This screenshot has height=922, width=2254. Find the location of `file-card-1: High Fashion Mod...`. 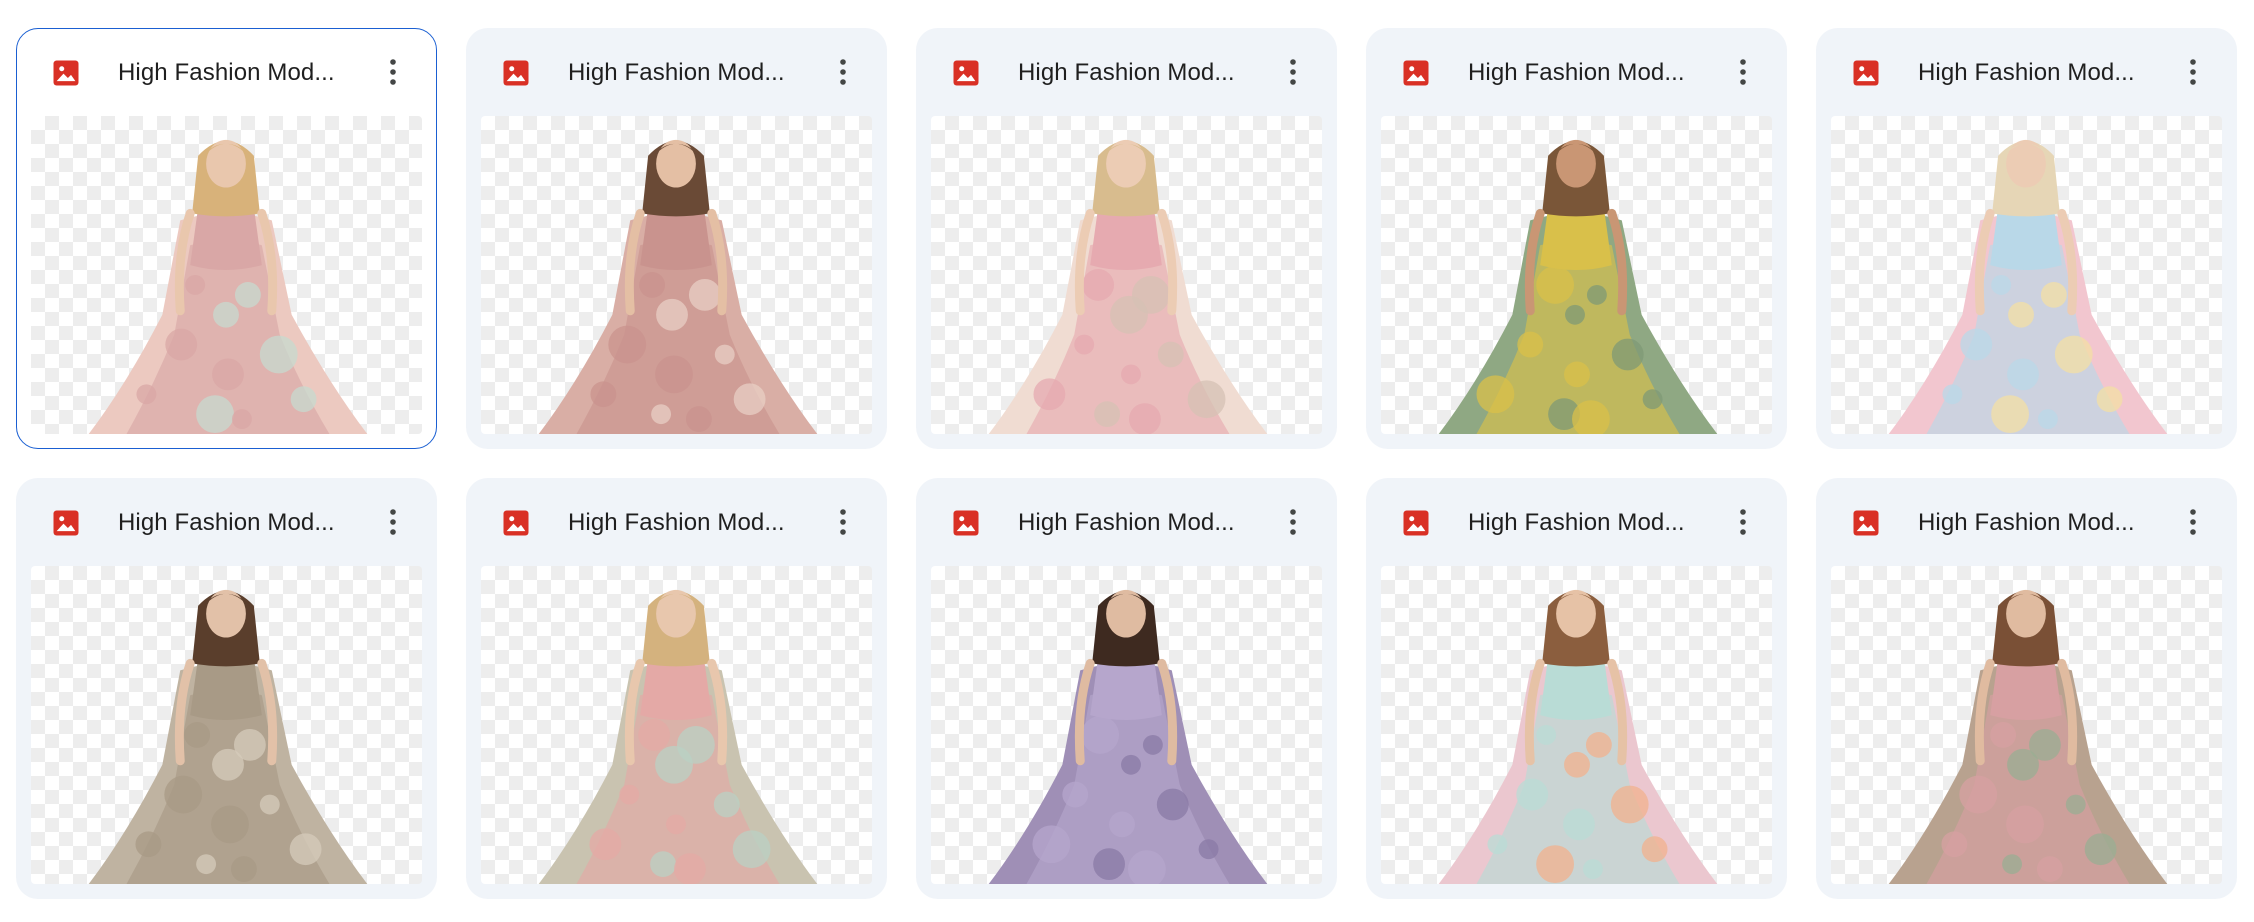

file-card-1: High Fashion Mod... is located at coordinates (226, 238).